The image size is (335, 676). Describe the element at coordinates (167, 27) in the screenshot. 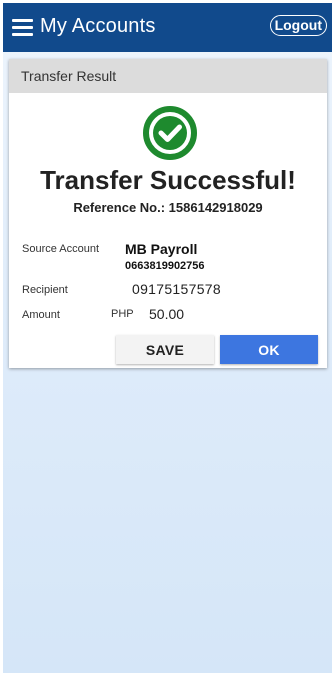

I see `app-bar: My Accounts Logout` at that location.